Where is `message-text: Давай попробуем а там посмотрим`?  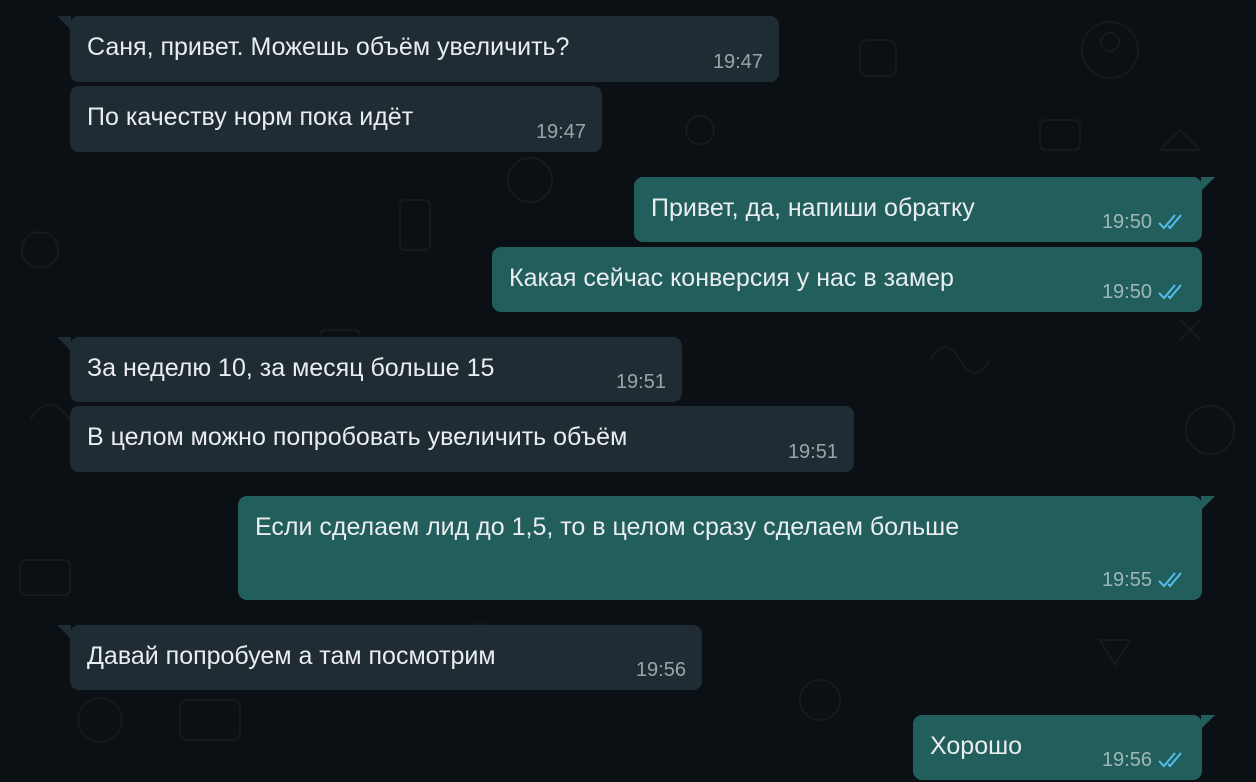 message-text: Давай попробуем а там посмотрим is located at coordinates (291, 656).